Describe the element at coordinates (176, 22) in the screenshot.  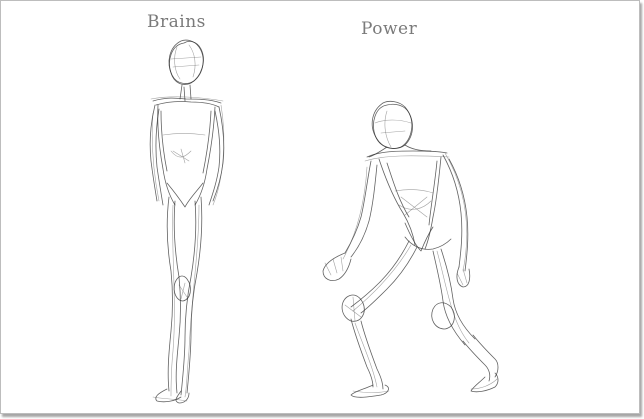
I see `brains-label: Brains` at that location.